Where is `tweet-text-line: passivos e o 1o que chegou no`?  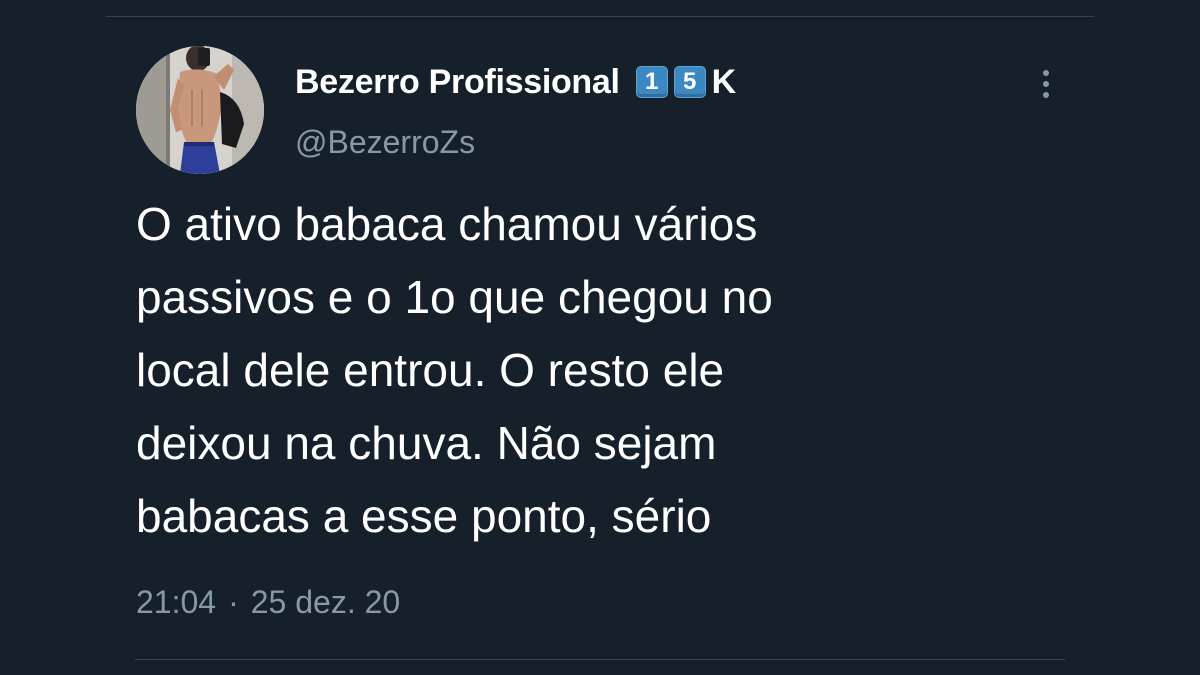
tweet-text-line: passivos e o 1o que chegou no is located at coordinates (454, 297).